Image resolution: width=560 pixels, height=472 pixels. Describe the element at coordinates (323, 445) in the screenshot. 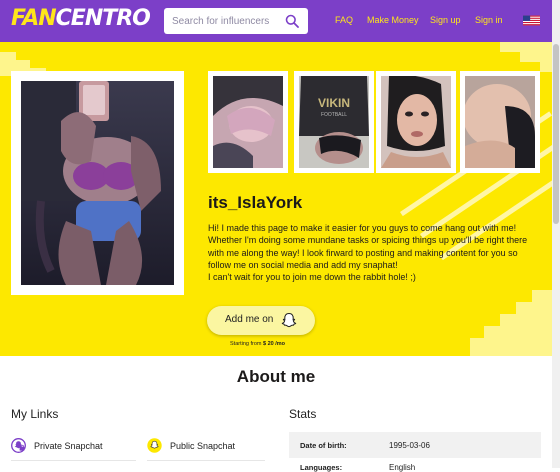

I see `stat-label-dob: Date of birth:` at that location.